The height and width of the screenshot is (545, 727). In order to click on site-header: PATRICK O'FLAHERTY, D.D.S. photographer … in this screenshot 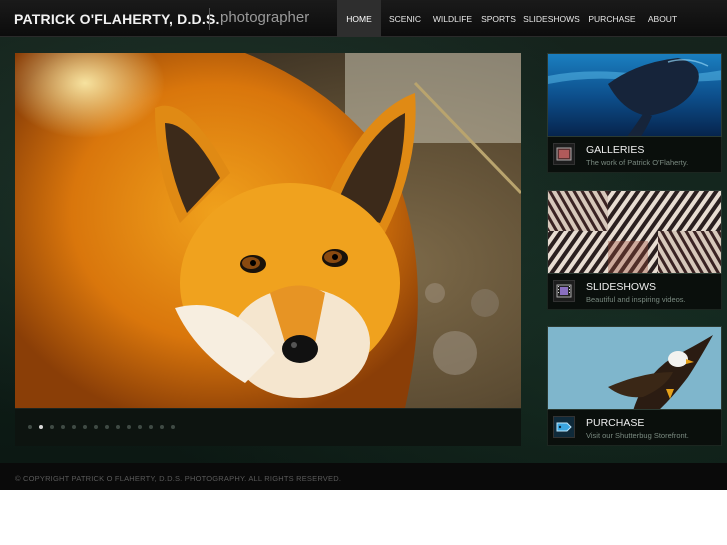, I will do `click(363, 18)`.